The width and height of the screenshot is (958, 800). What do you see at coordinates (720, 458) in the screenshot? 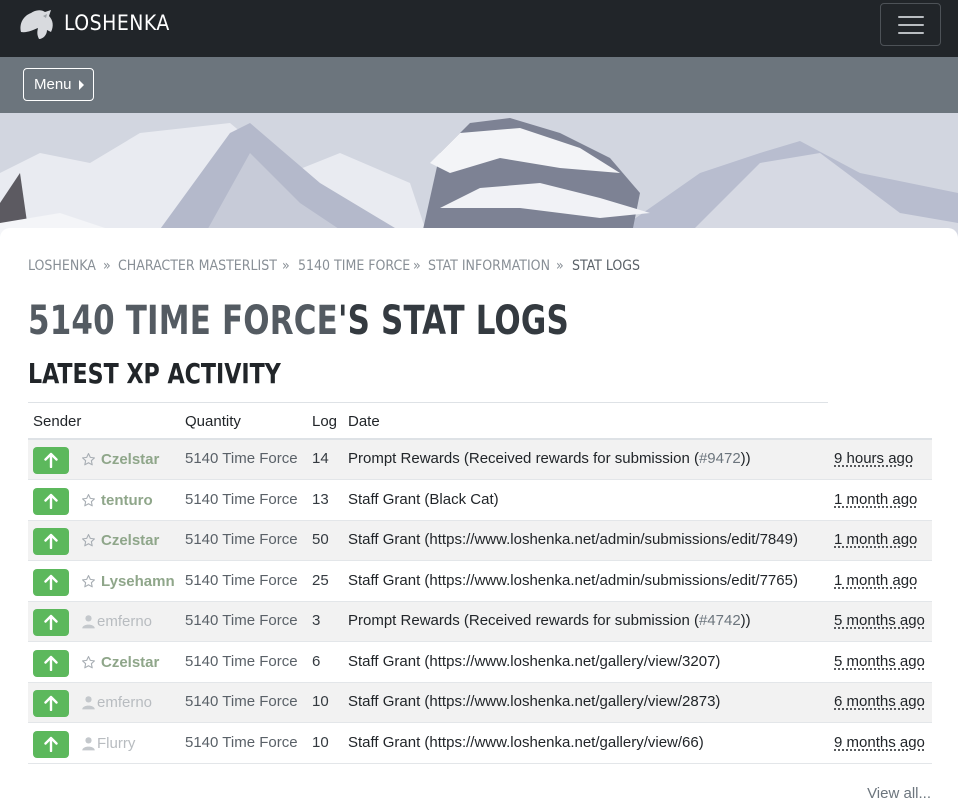
I see `submission-link: #9472` at bounding box center [720, 458].